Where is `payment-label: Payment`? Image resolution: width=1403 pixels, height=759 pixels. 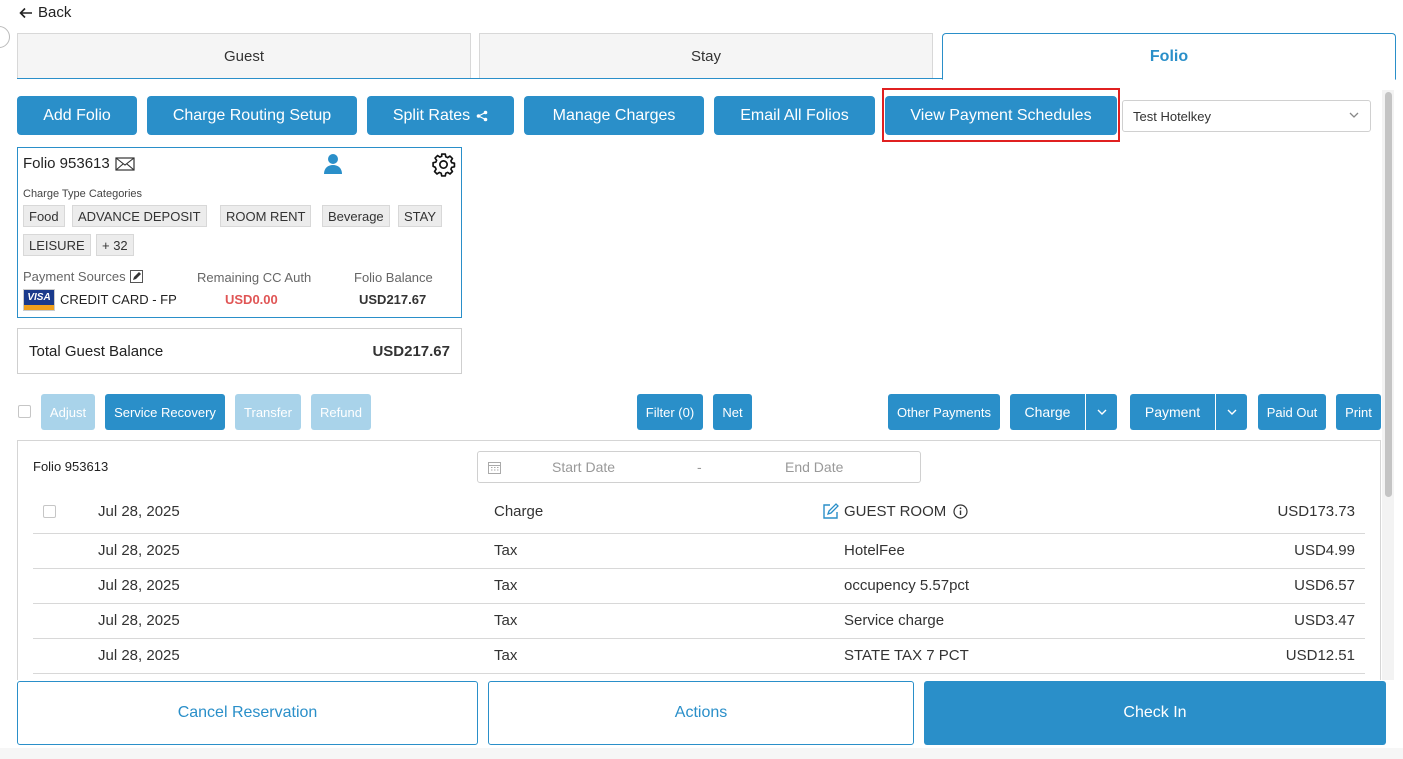 payment-label: Payment is located at coordinates (1172, 412).